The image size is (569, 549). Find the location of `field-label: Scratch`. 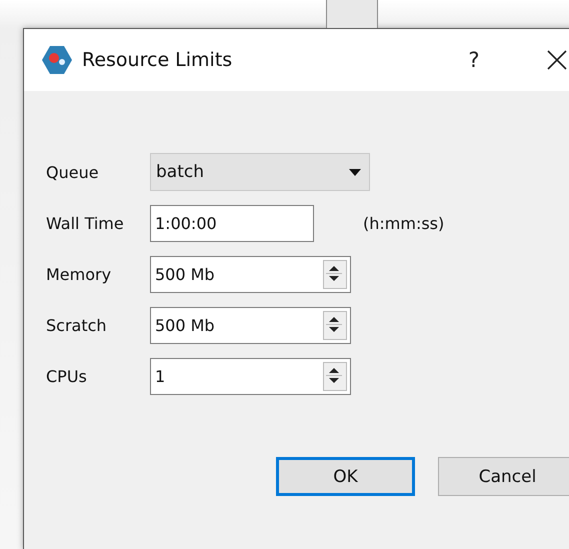

field-label: Scratch is located at coordinates (77, 325).